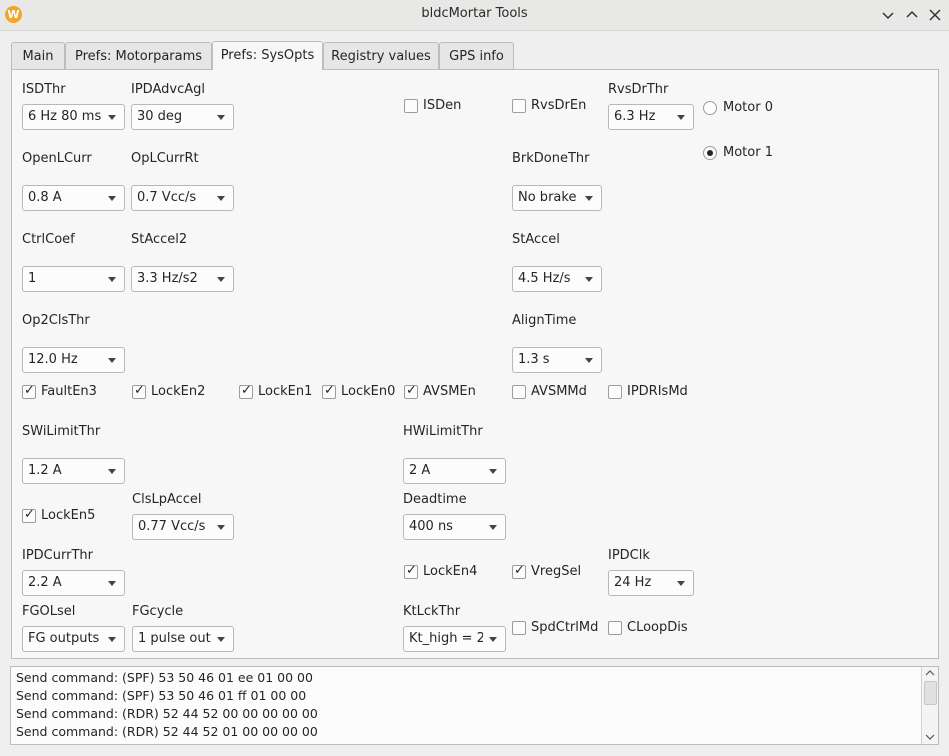  I want to click on ktlckthr-combo: Kt_high = 2K, so click(454, 639).